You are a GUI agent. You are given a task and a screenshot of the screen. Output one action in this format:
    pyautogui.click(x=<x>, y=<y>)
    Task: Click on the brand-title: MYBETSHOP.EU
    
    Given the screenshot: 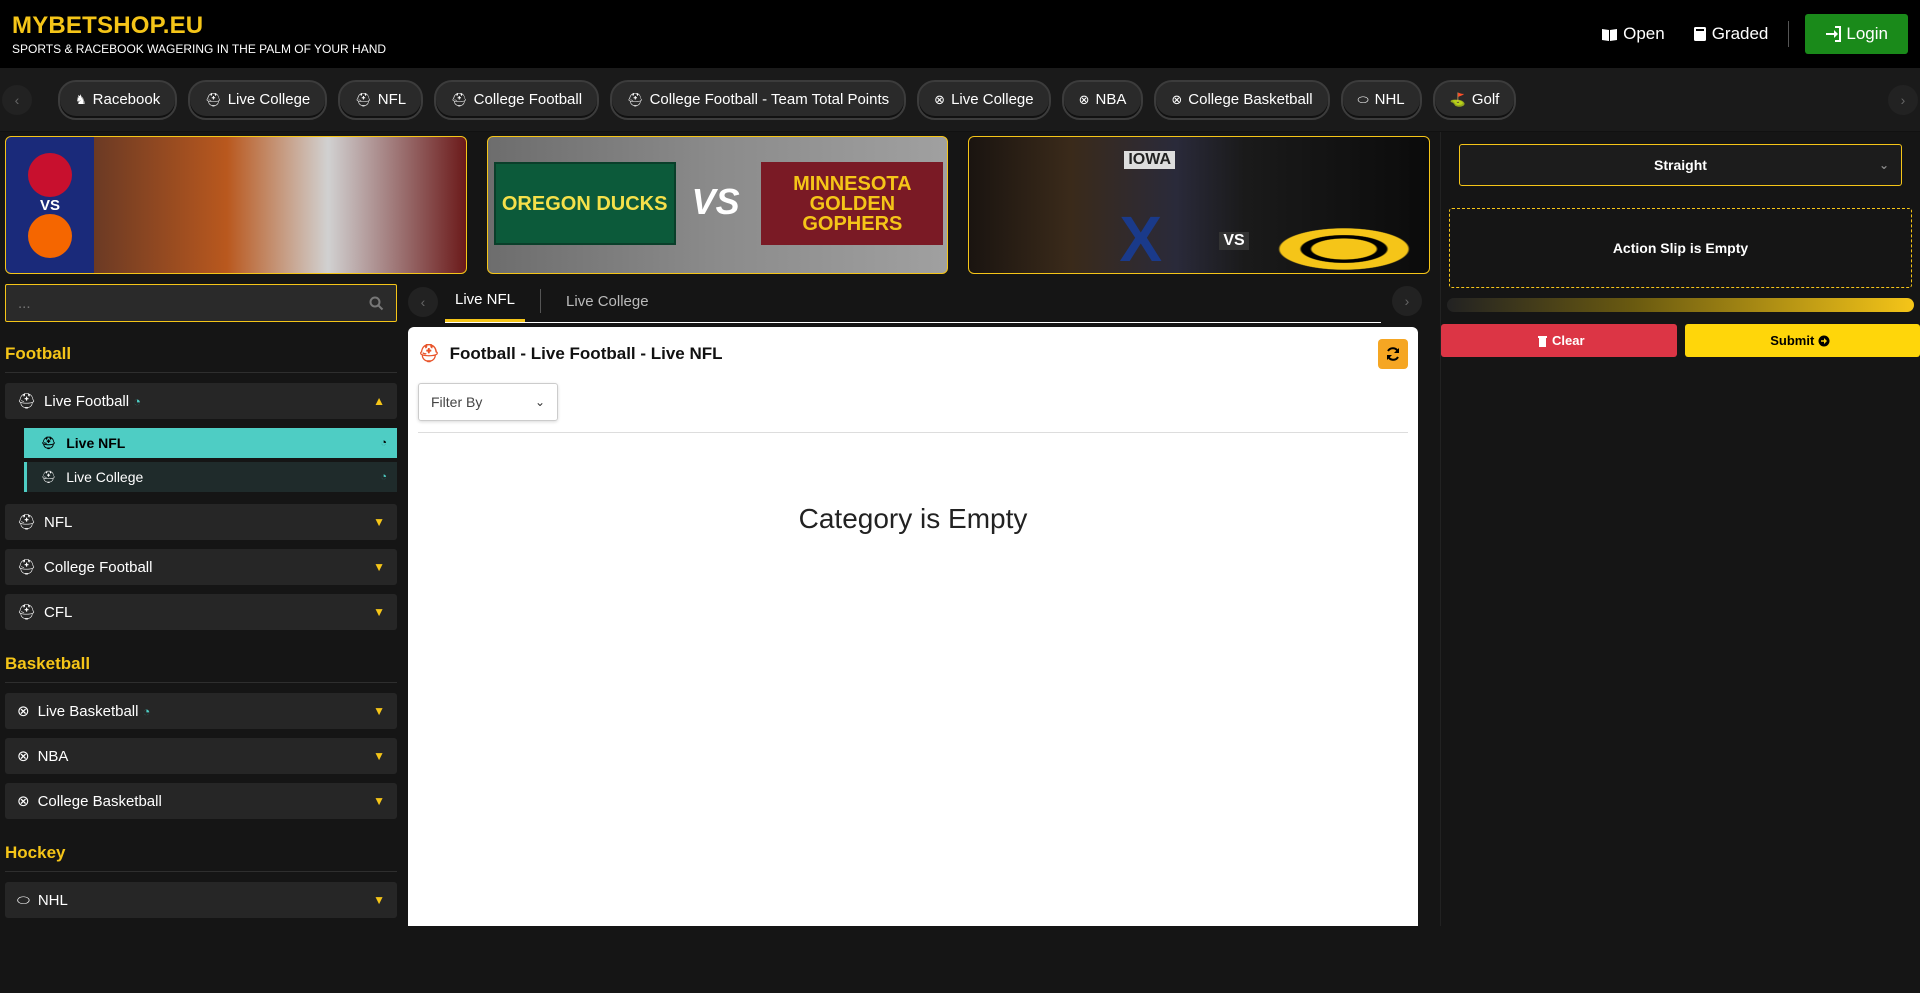 What is the action you would take?
    pyautogui.click(x=199, y=25)
    